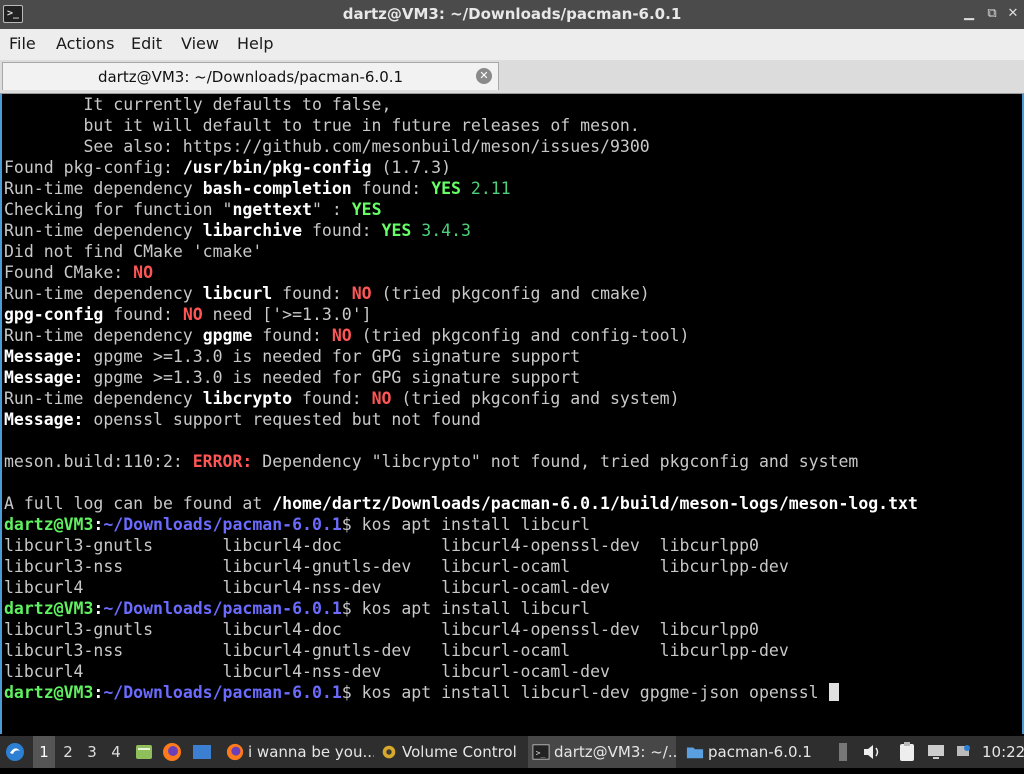 This screenshot has height=774, width=1024. I want to click on terminal-text: openssl support requested but not found, so click(282, 419).